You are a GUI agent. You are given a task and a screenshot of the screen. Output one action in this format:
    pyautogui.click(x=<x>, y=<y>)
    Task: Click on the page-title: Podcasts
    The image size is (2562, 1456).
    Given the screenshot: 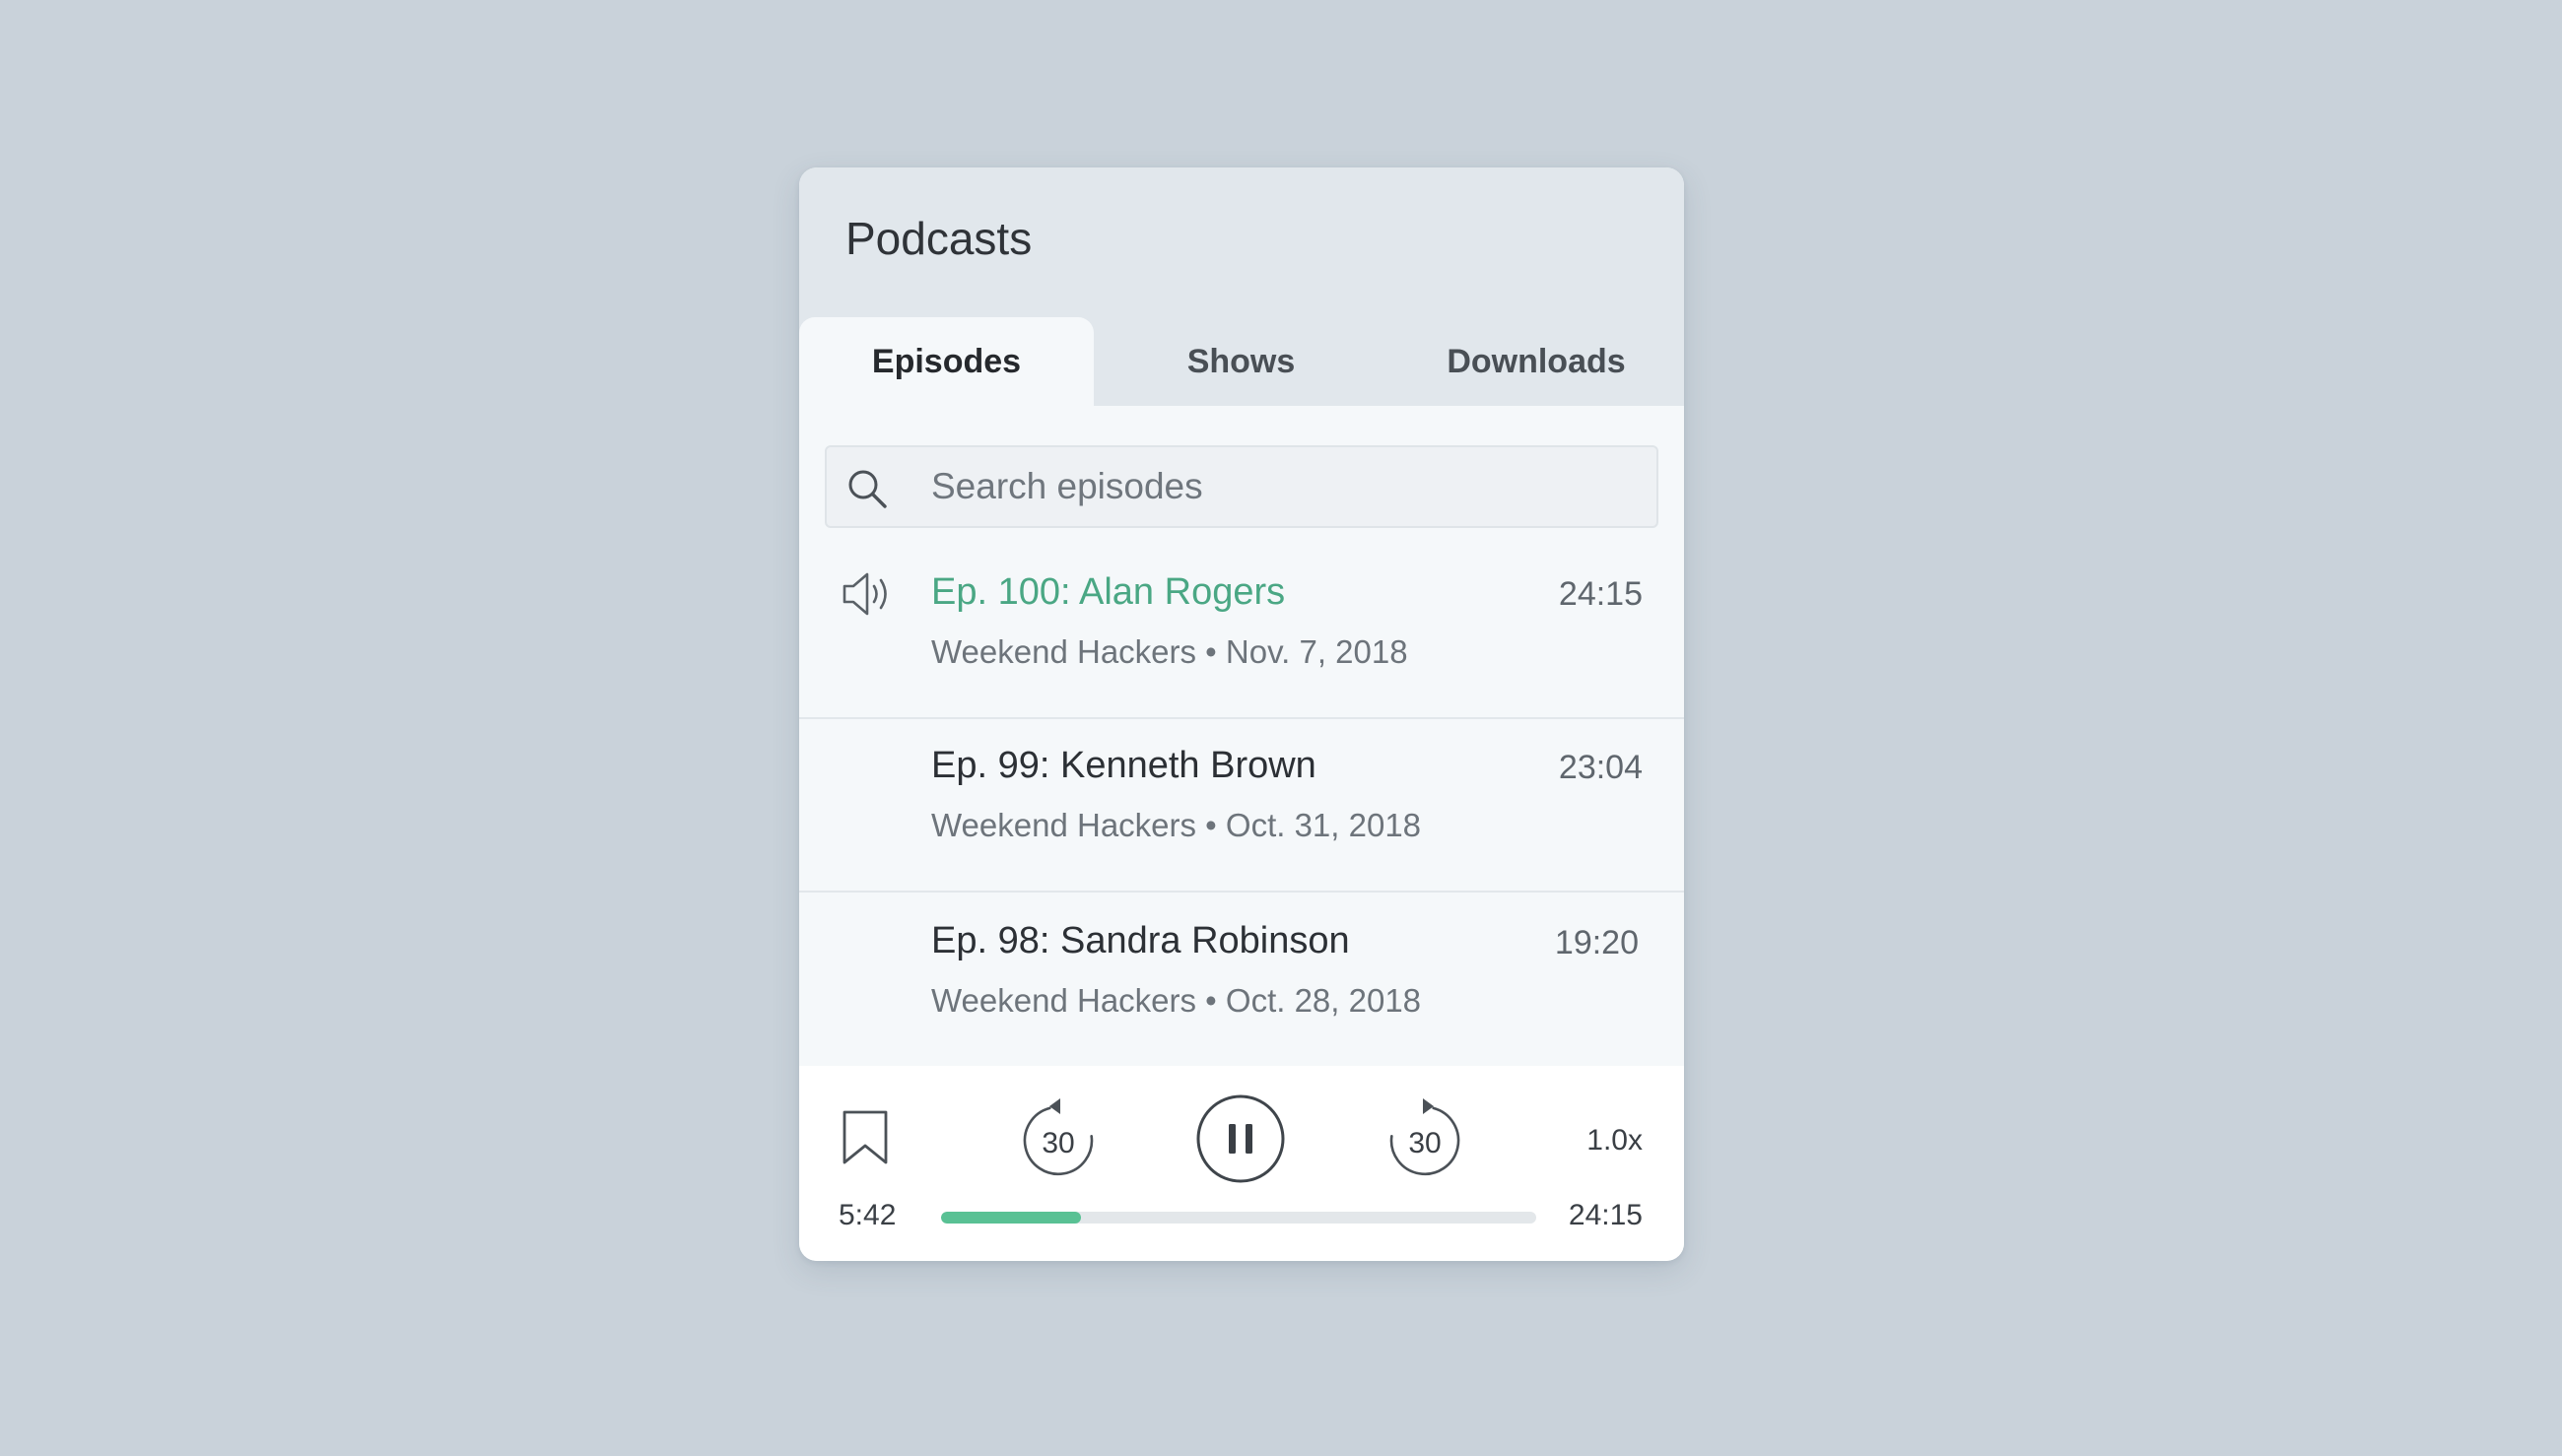 What is the action you would take?
    pyautogui.click(x=939, y=238)
    